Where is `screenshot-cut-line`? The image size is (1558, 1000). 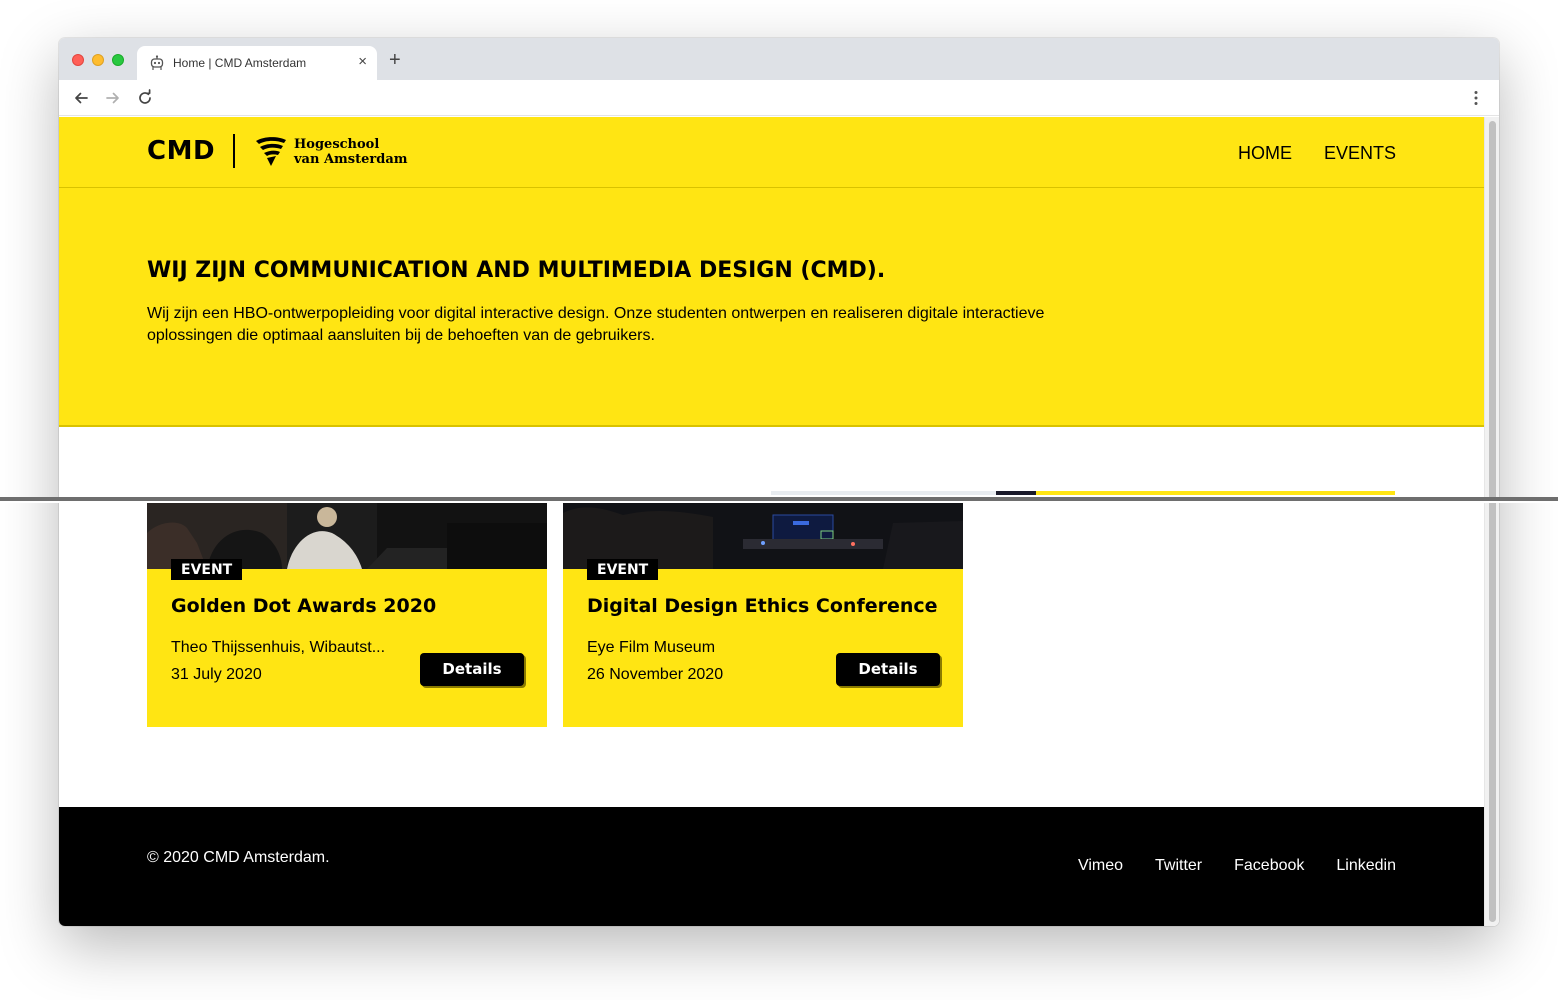 screenshot-cut-line is located at coordinates (779, 500).